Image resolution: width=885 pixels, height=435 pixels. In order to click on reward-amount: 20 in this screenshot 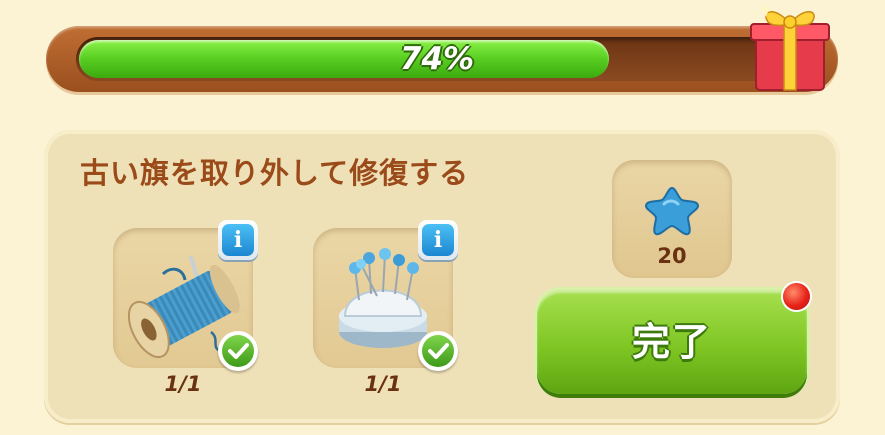, I will do `click(672, 256)`.